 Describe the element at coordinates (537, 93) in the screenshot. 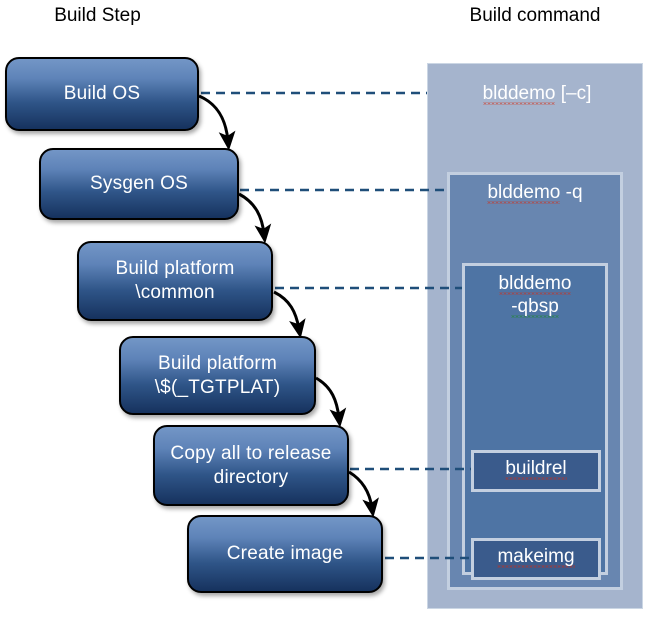

I see `command-label-blddemo-c: blddemo [–c]` at that location.